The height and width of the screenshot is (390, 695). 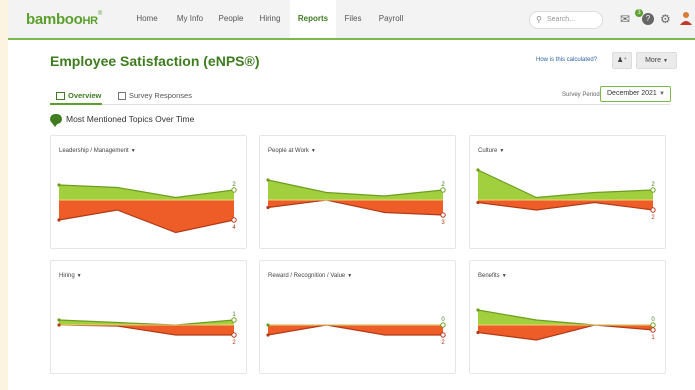 What do you see at coordinates (632, 93) in the screenshot?
I see `survey-period-value: December 2021` at bounding box center [632, 93].